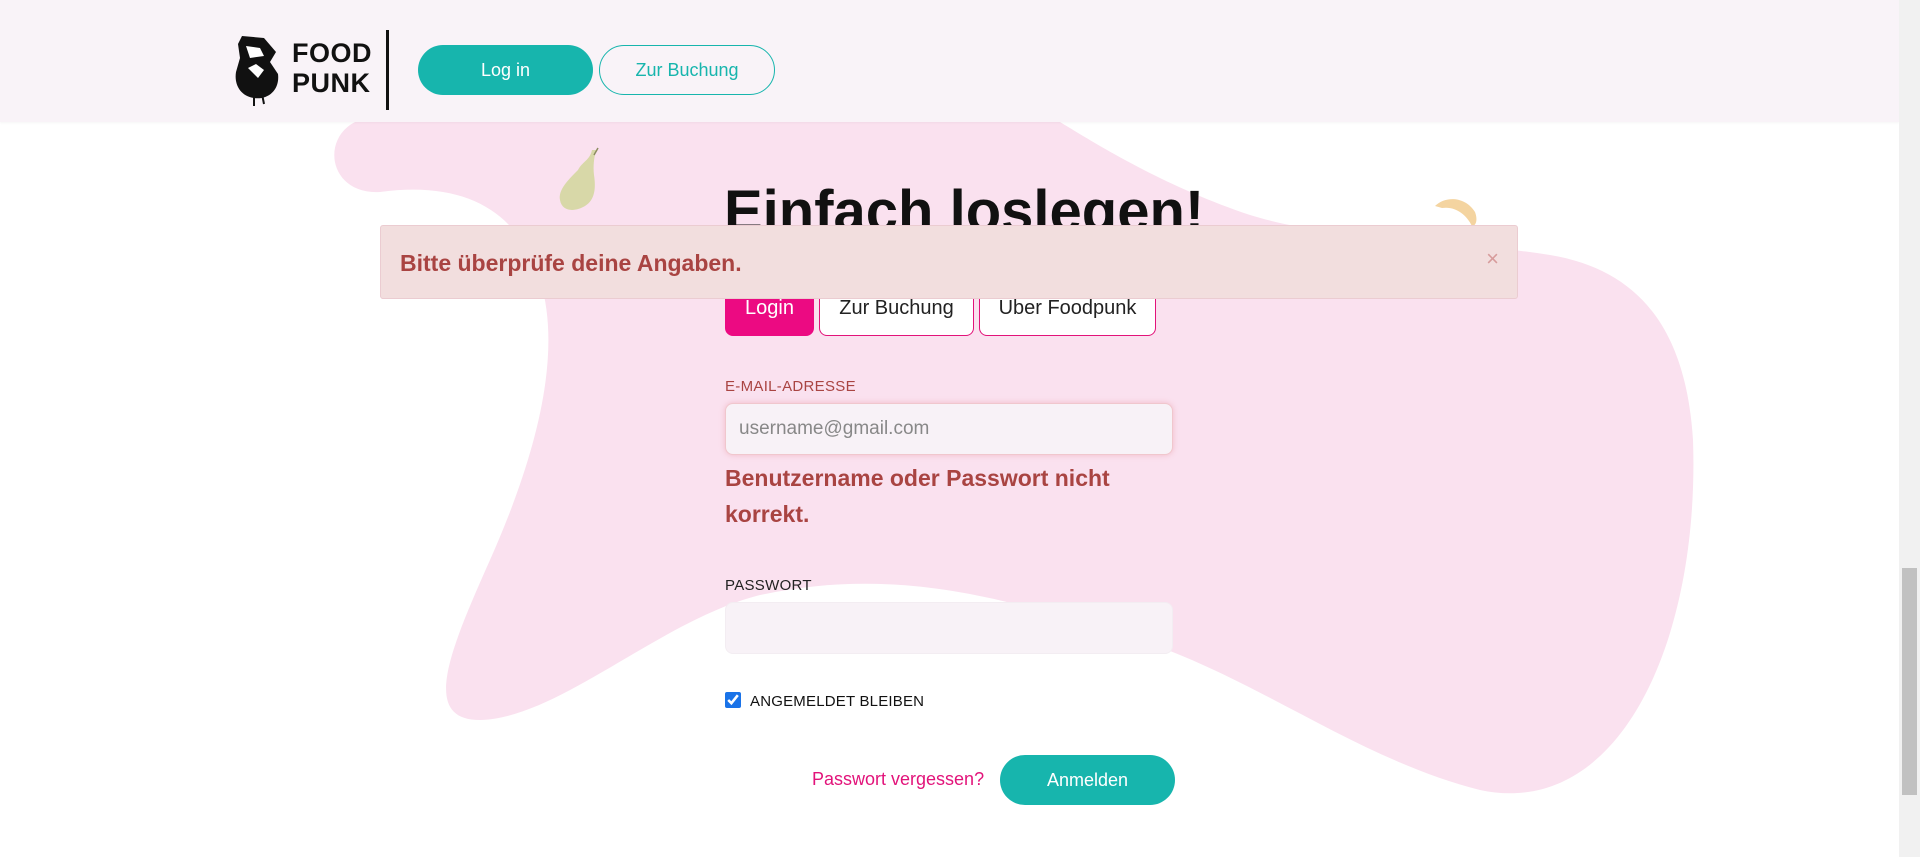 This screenshot has height=857, width=1920. What do you see at coordinates (733, 700) in the screenshot?
I see `remember-me-checkbox` at bounding box center [733, 700].